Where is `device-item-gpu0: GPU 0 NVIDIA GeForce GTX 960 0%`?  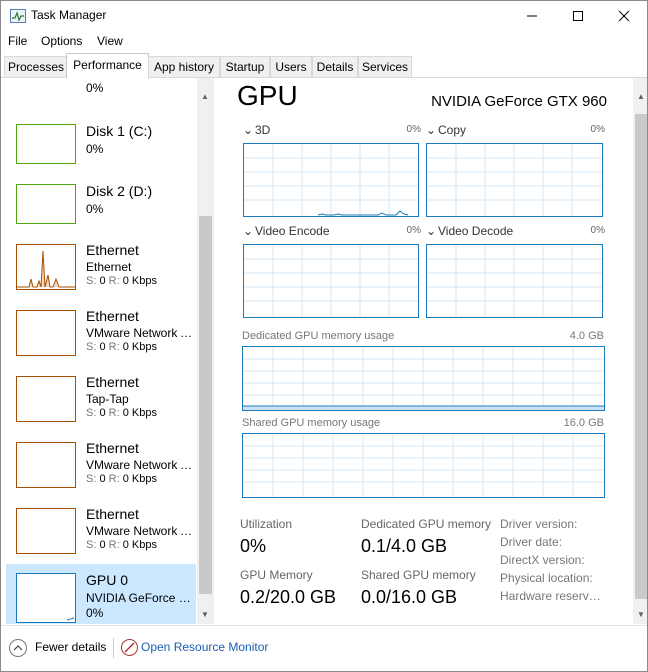 device-item-gpu0: GPU 0 NVIDIA GeForce GTX 960 0% is located at coordinates (101, 594).